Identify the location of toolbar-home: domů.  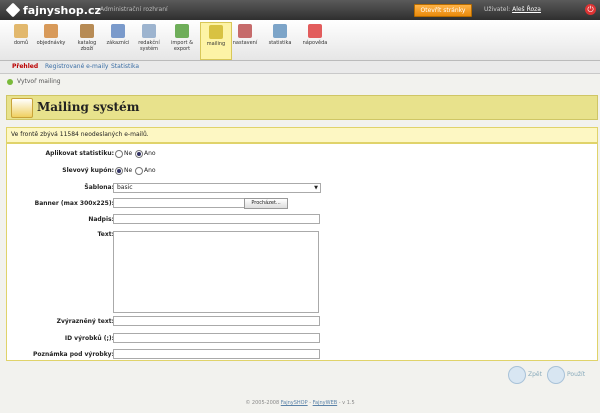
(21, 40).